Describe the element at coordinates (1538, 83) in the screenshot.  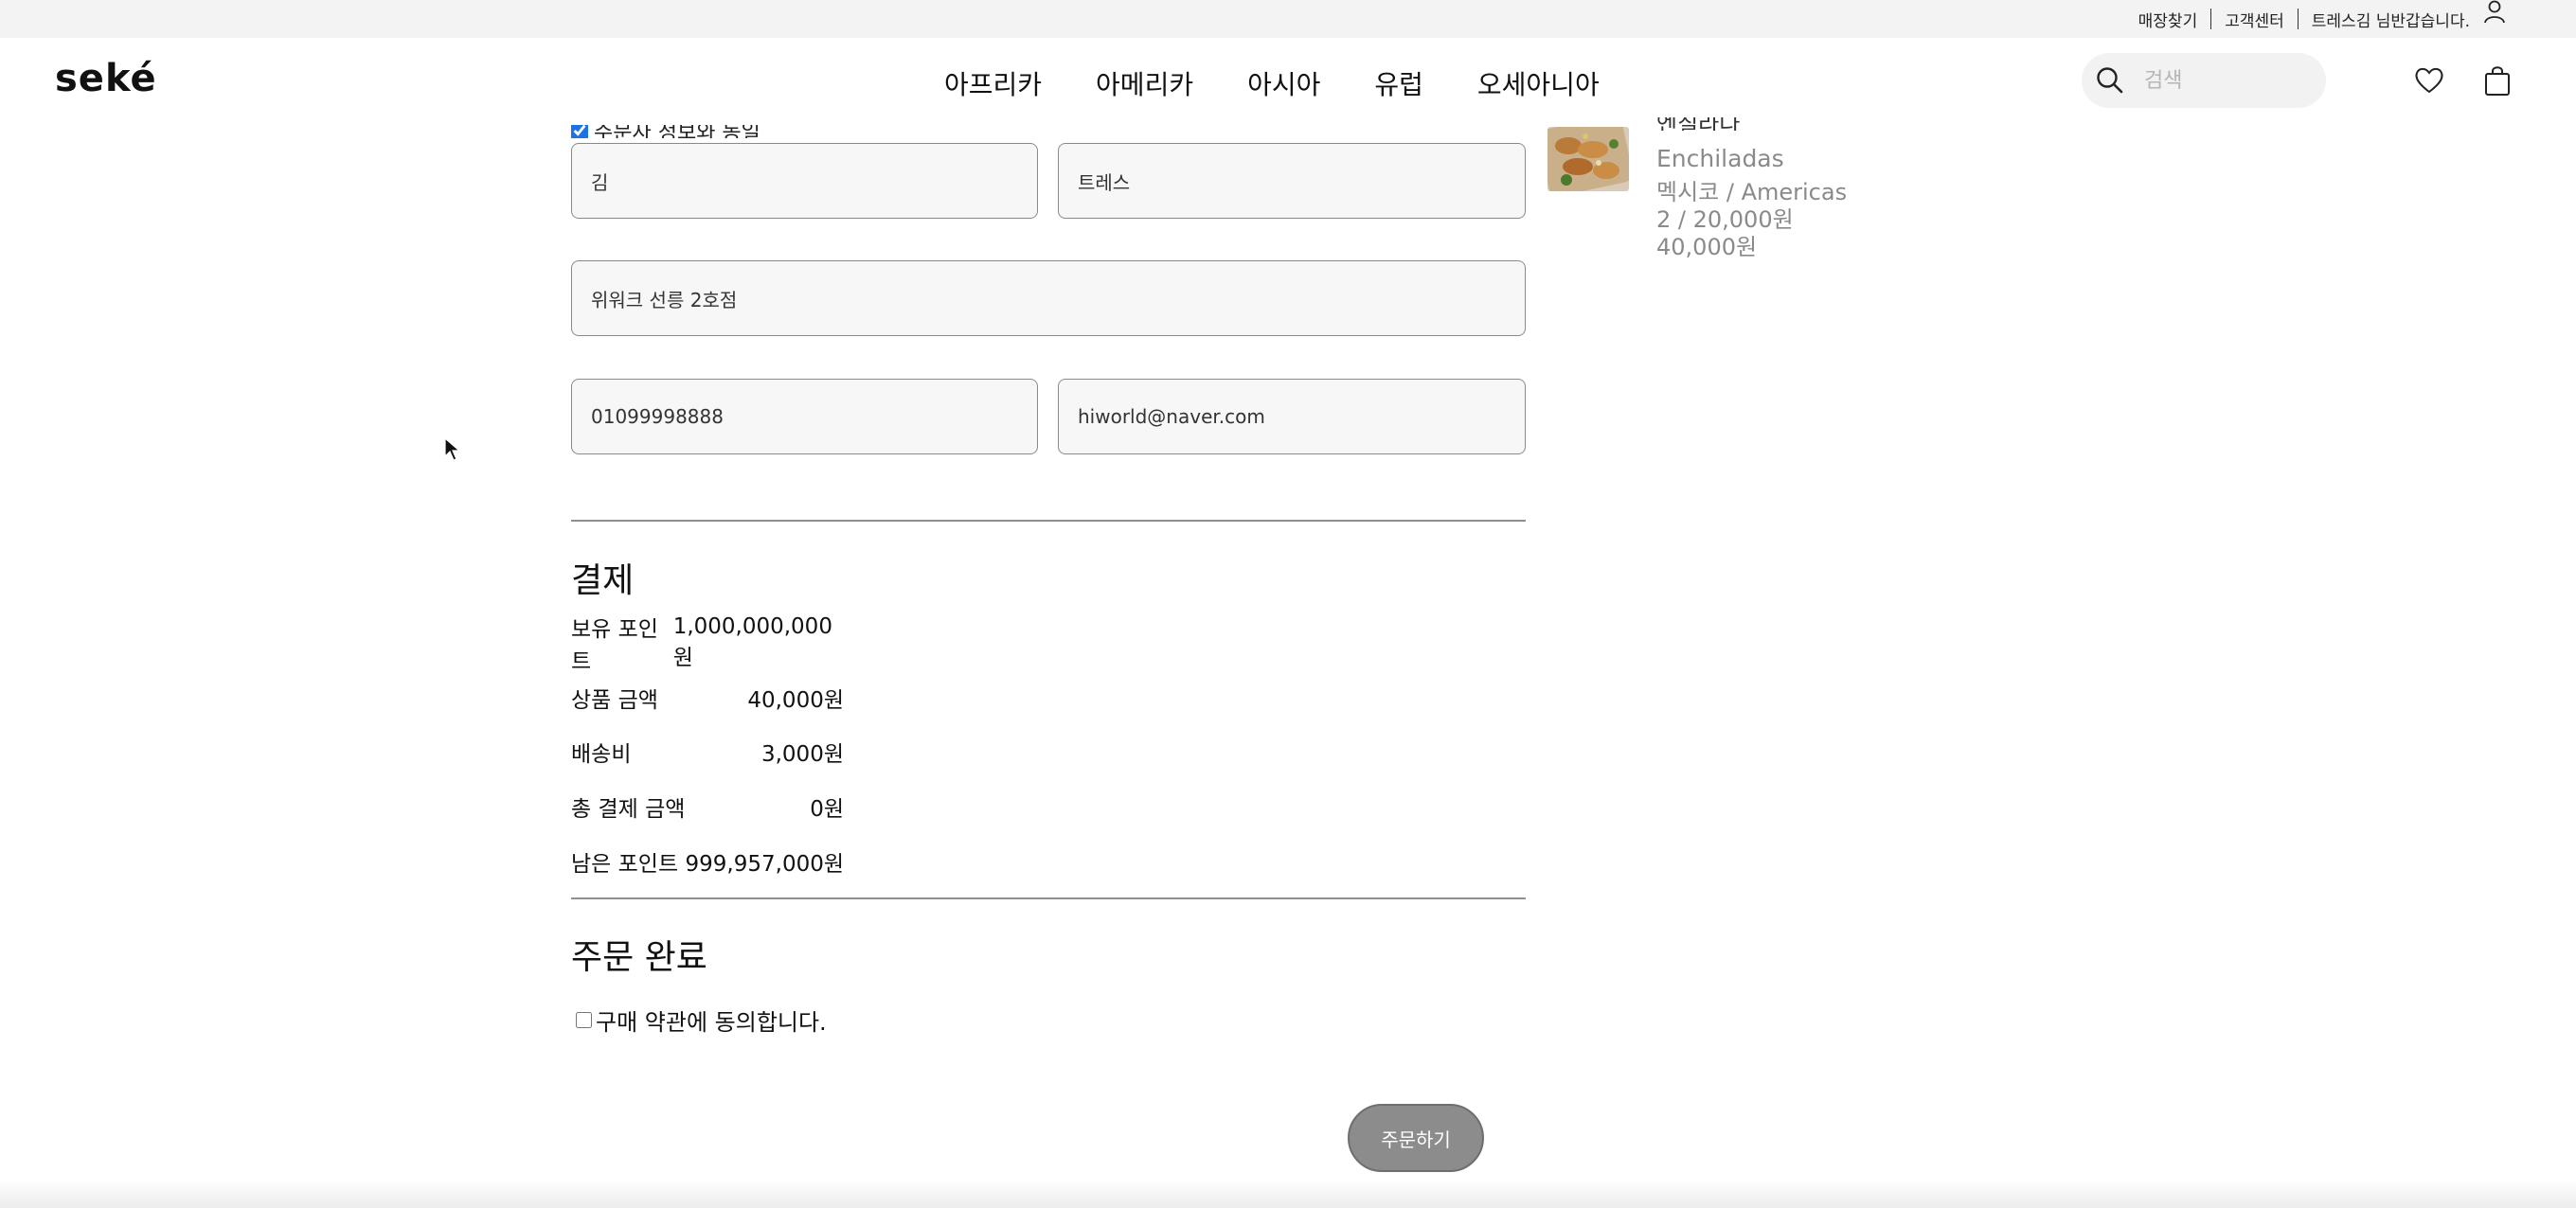
I see `nav-item-oceania: 오세아니아` at that location.